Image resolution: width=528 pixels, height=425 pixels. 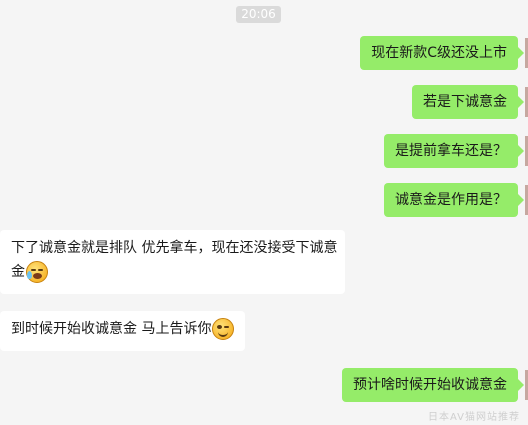 I want to click on crying-laugh-emoji-icon, so click(x=37, y=272).